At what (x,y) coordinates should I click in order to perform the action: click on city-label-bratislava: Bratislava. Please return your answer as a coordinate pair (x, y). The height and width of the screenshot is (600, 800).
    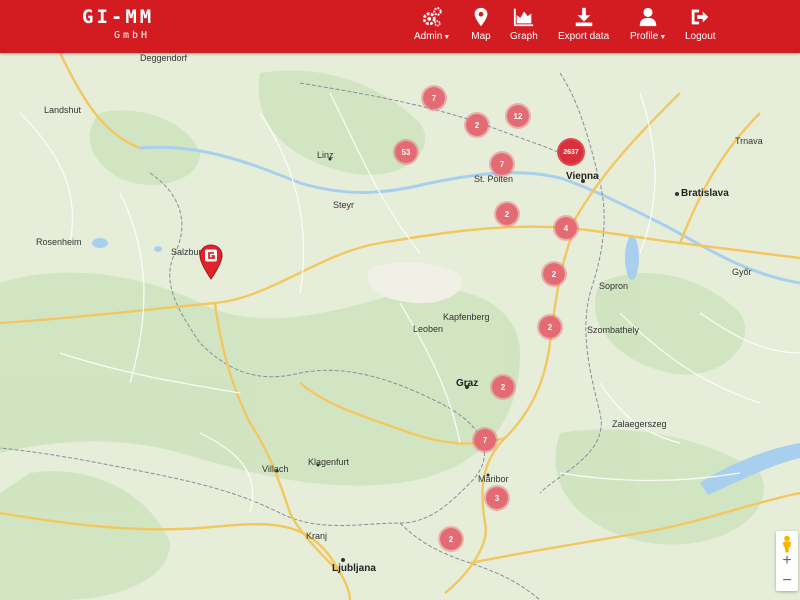
    Looking at the image, I should click on (705, 193).